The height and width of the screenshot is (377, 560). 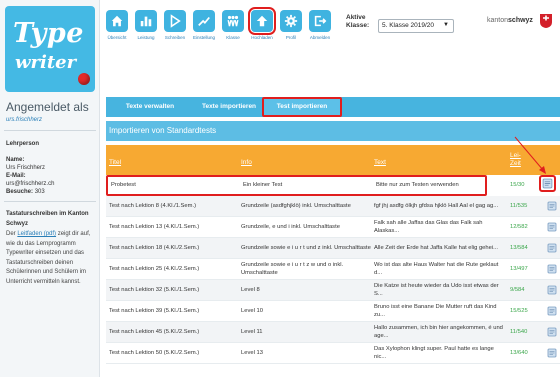 I want to click on kanton-schwyz-logo: kantonschwyz, so click(x=510, y=20).